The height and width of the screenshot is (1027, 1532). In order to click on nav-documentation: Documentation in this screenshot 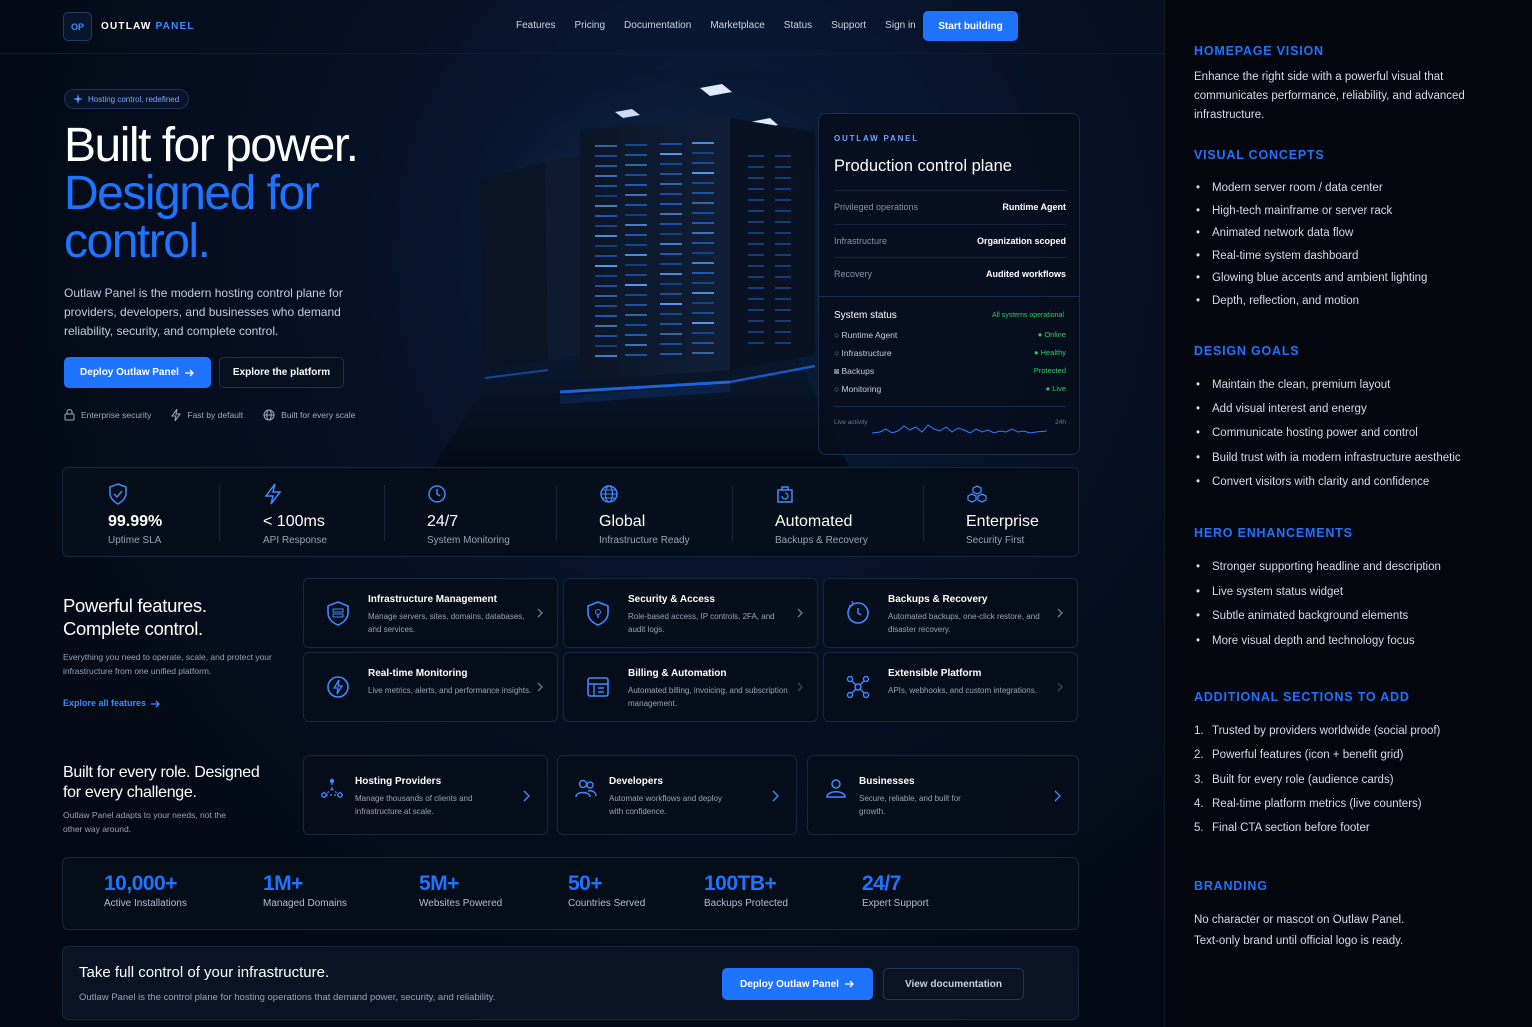, I will do `click(657, 25)`.